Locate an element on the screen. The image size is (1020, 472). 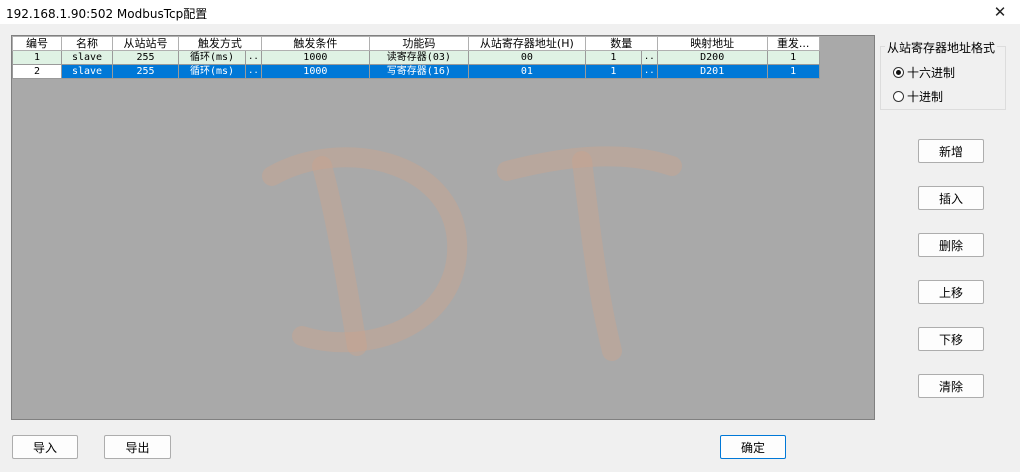
cell-map-addr: D200 is located at coordinates (712, 57).